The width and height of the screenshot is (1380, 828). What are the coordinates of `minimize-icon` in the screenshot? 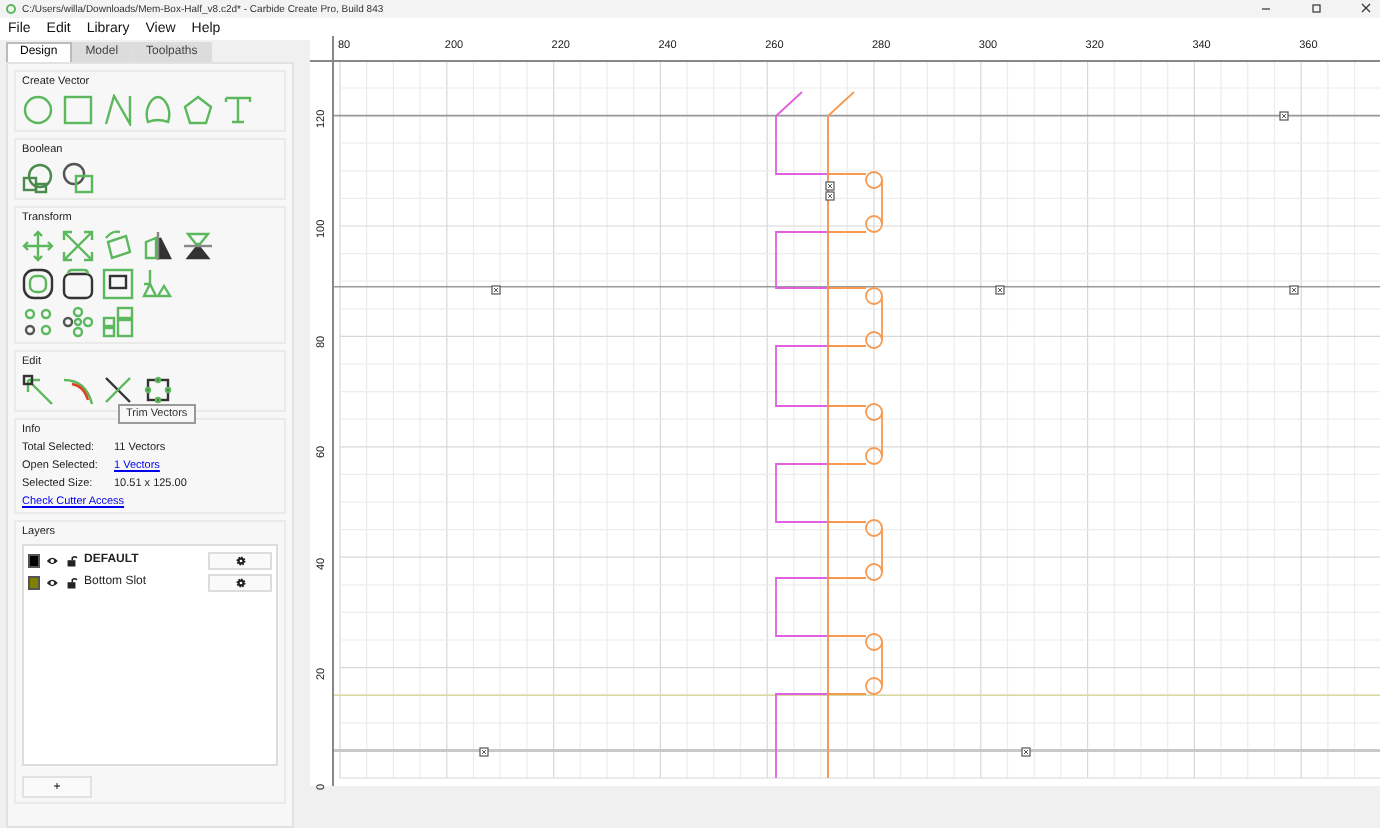 It's located at (1266, 9).